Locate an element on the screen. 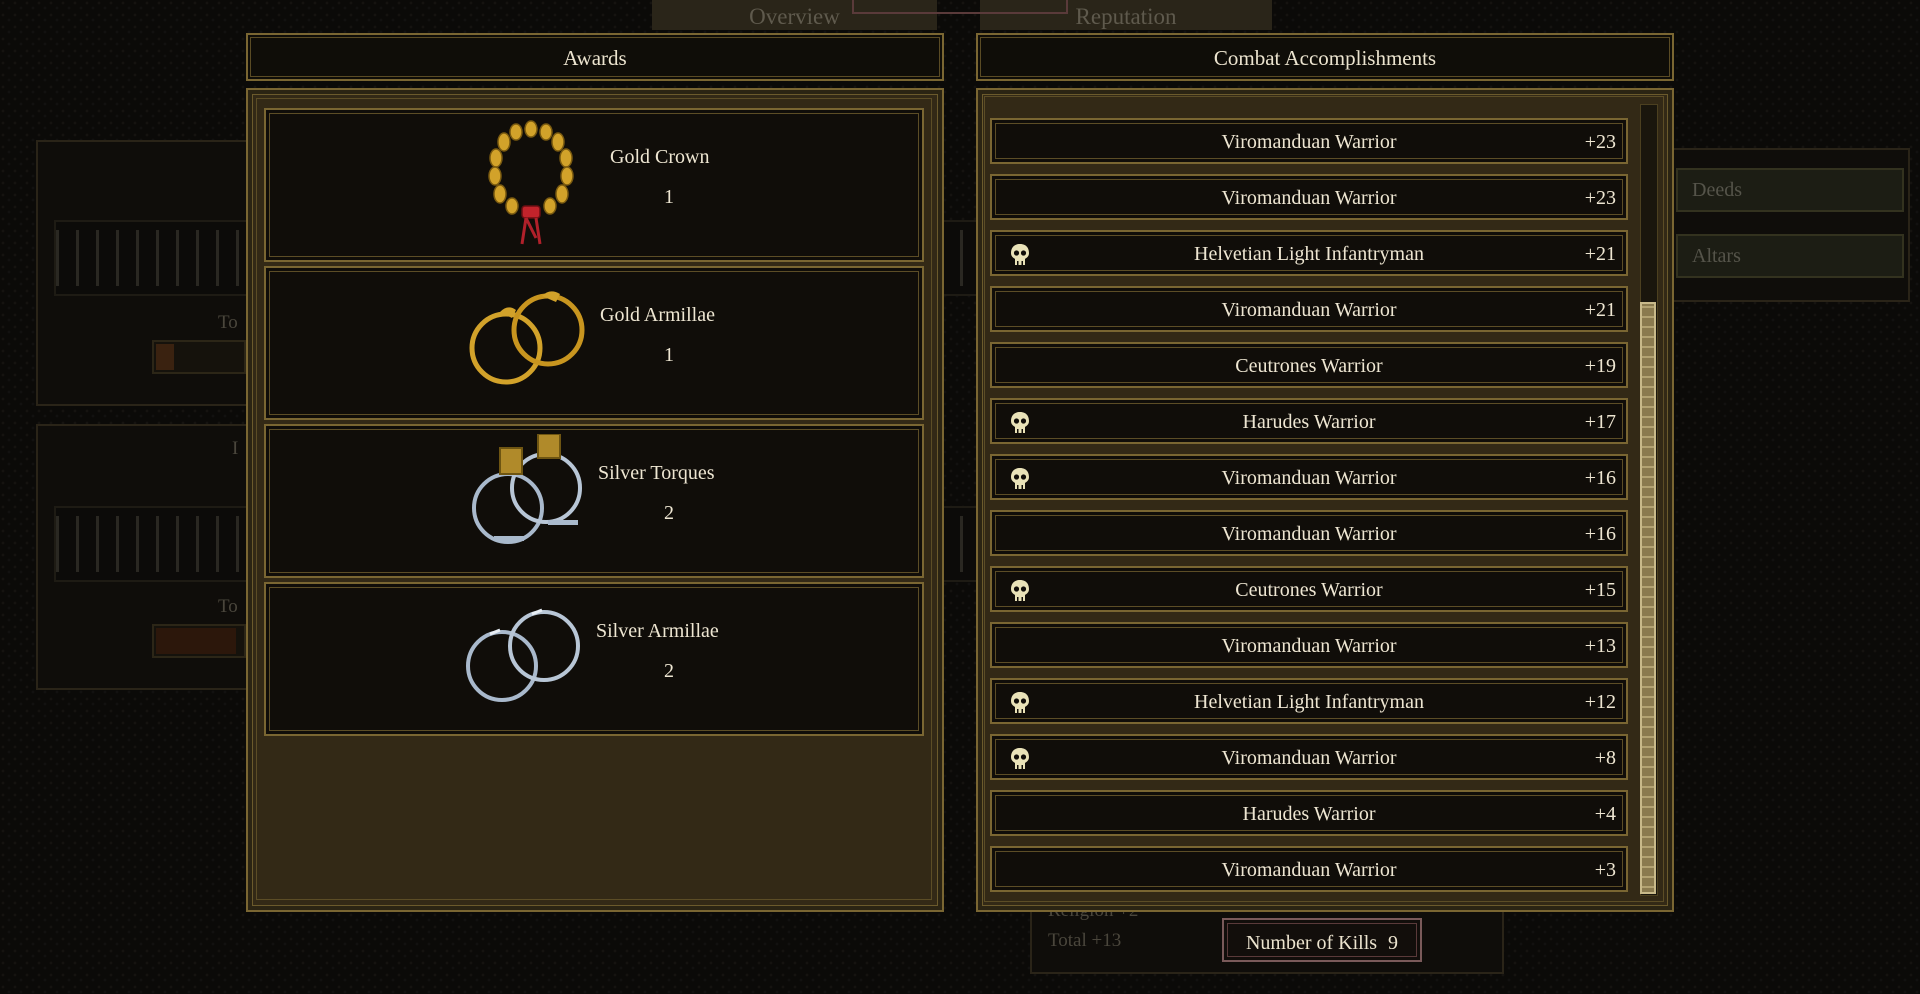  bg-label-upper: To is located at coordinates (228, 322).